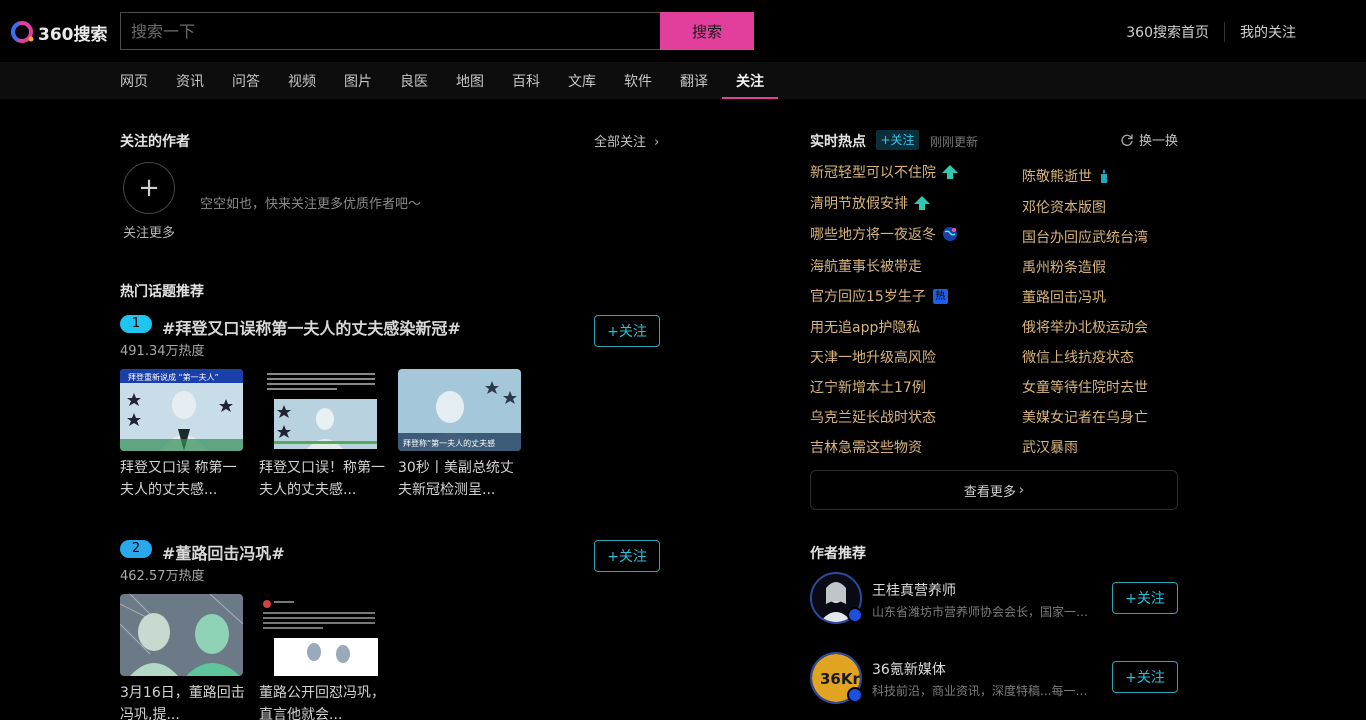 The image size is (1366, 720). I want to click on tab-video: 视频, so click(302, 80).